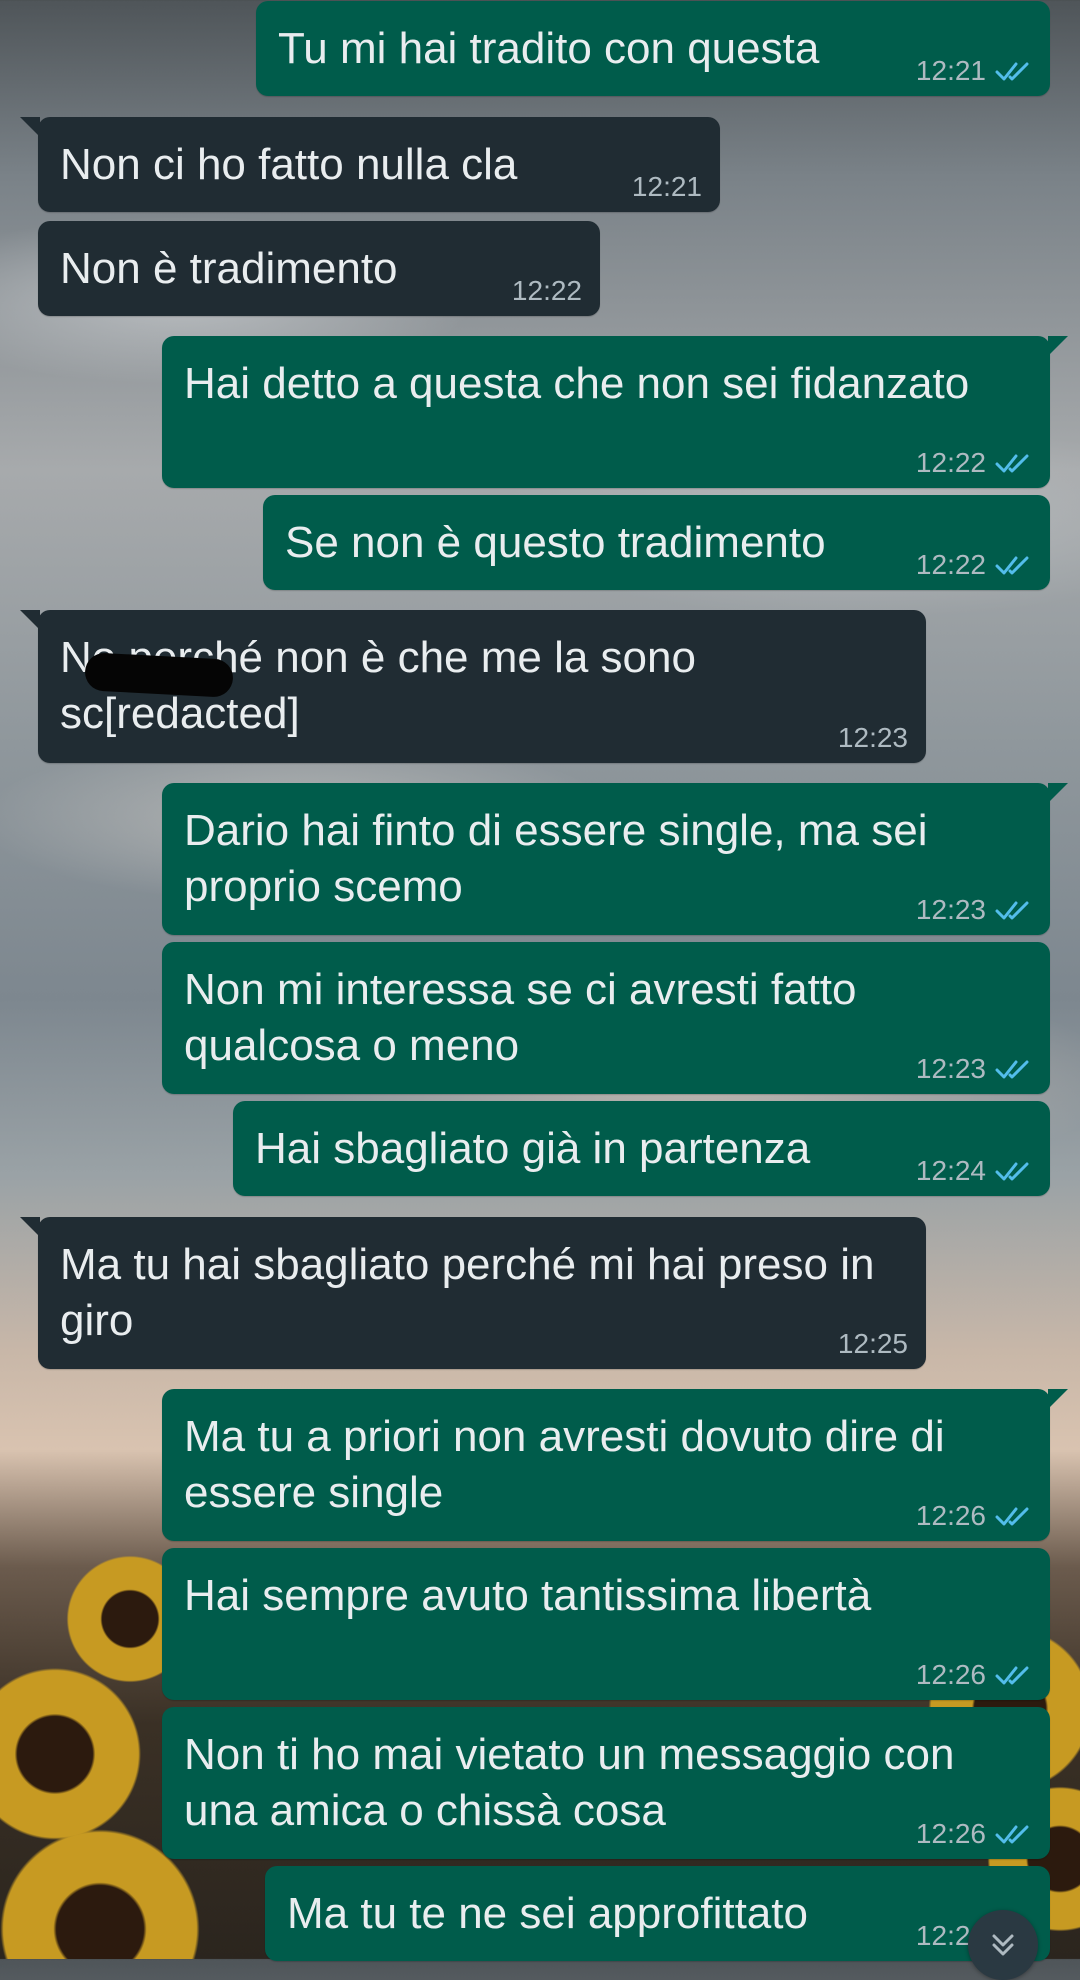 The height and width of the screenshot is (1980, 1080). What do you see at coordinates (289, 164) in the screenshot?
I see `message-text: Non ci ho fatto nulla cla` at bounding box center [289, 164].